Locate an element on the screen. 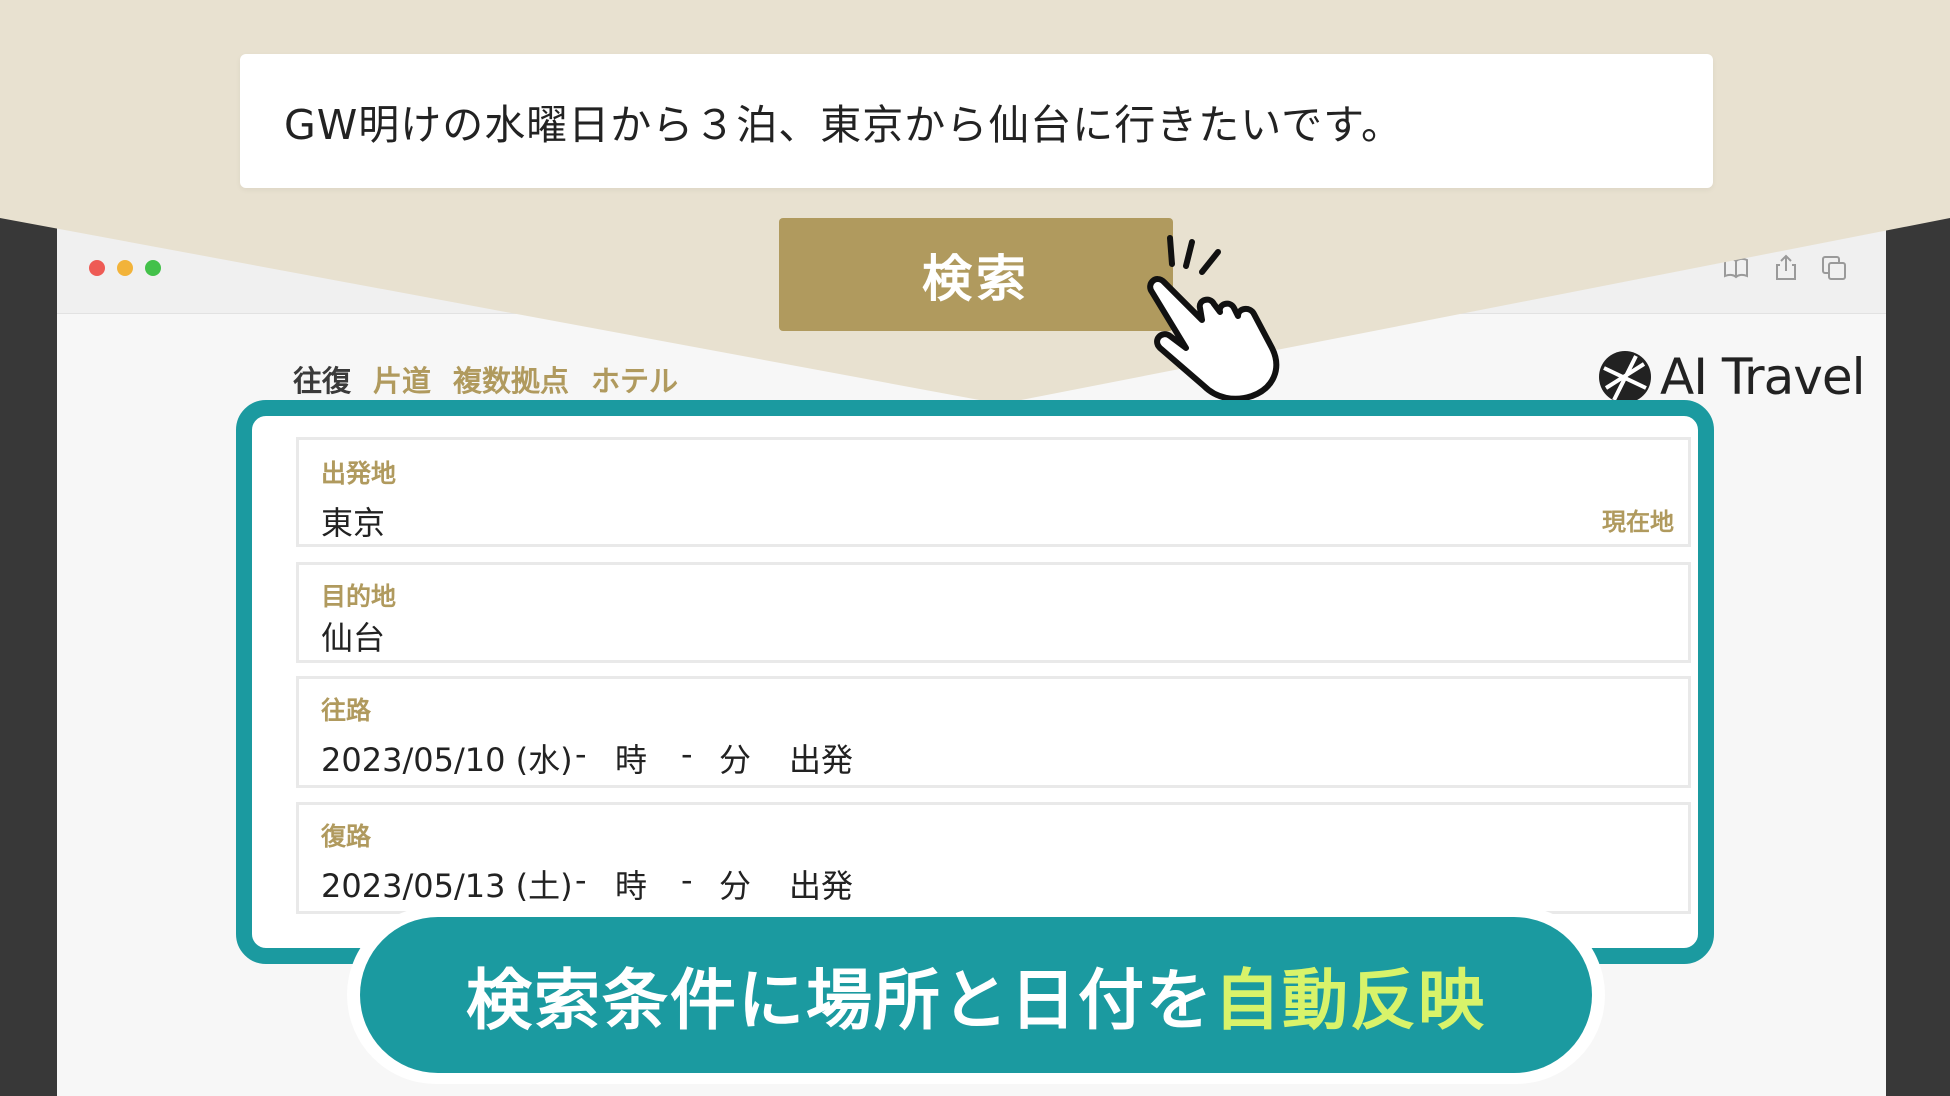 The width and height of the screenshot is (1950, 1096). search-button: 検索 is located at coordinates (976, 274).